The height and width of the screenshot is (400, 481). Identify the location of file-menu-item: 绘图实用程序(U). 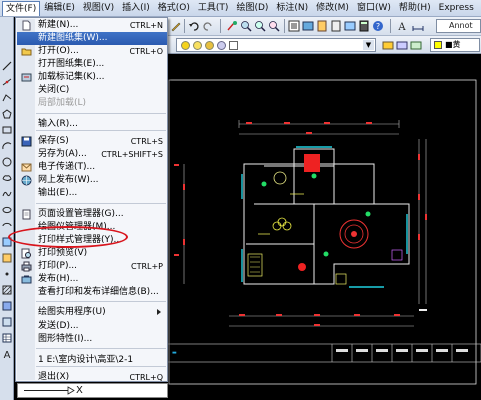
(92, 312).